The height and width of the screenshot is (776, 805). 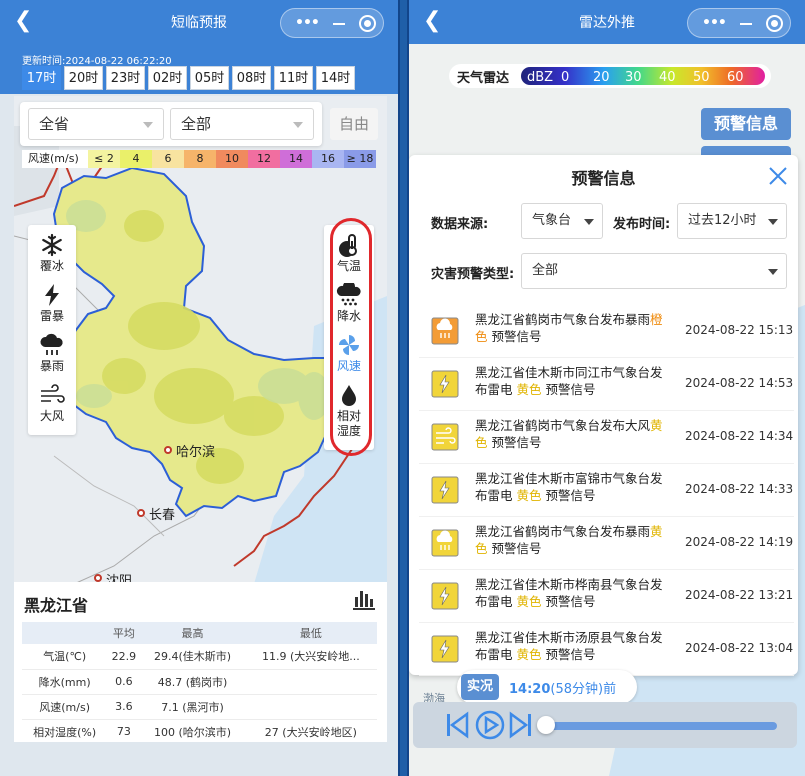 I want to click on warning-item: 黑龙江省鹤岗市气象台发布暴雨黄色 预警信号 2024-08-22 14:19, so click(x=606, y=543).